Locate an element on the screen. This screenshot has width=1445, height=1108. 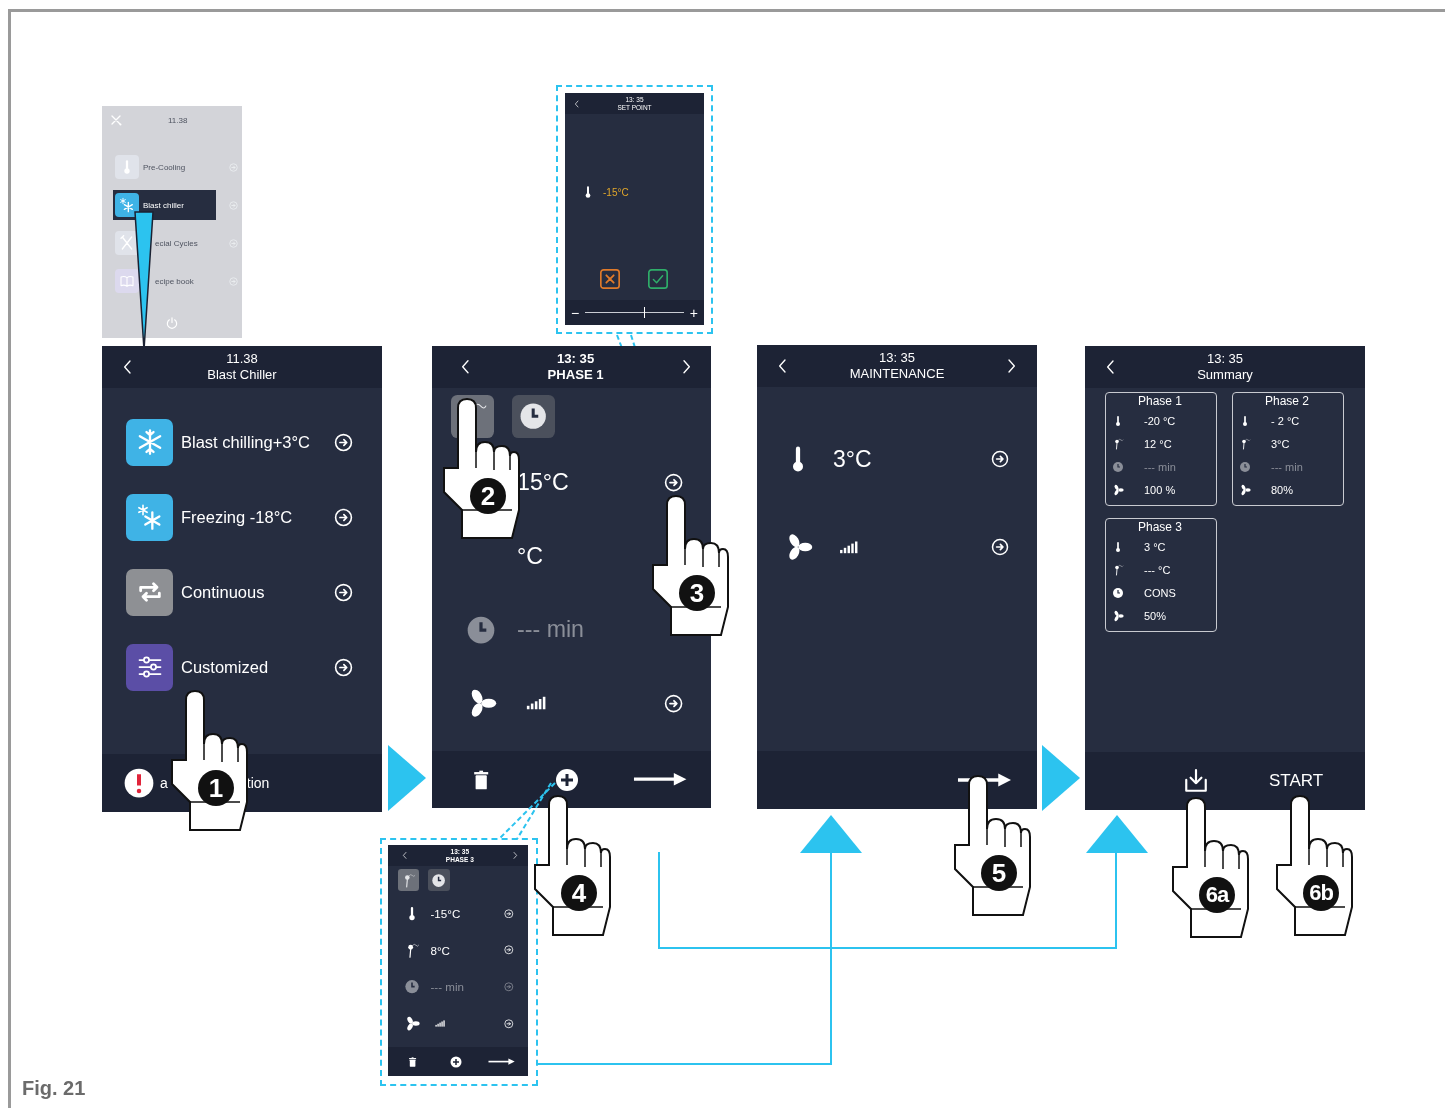
footer-text: tion is located at coordinates (258, 783).